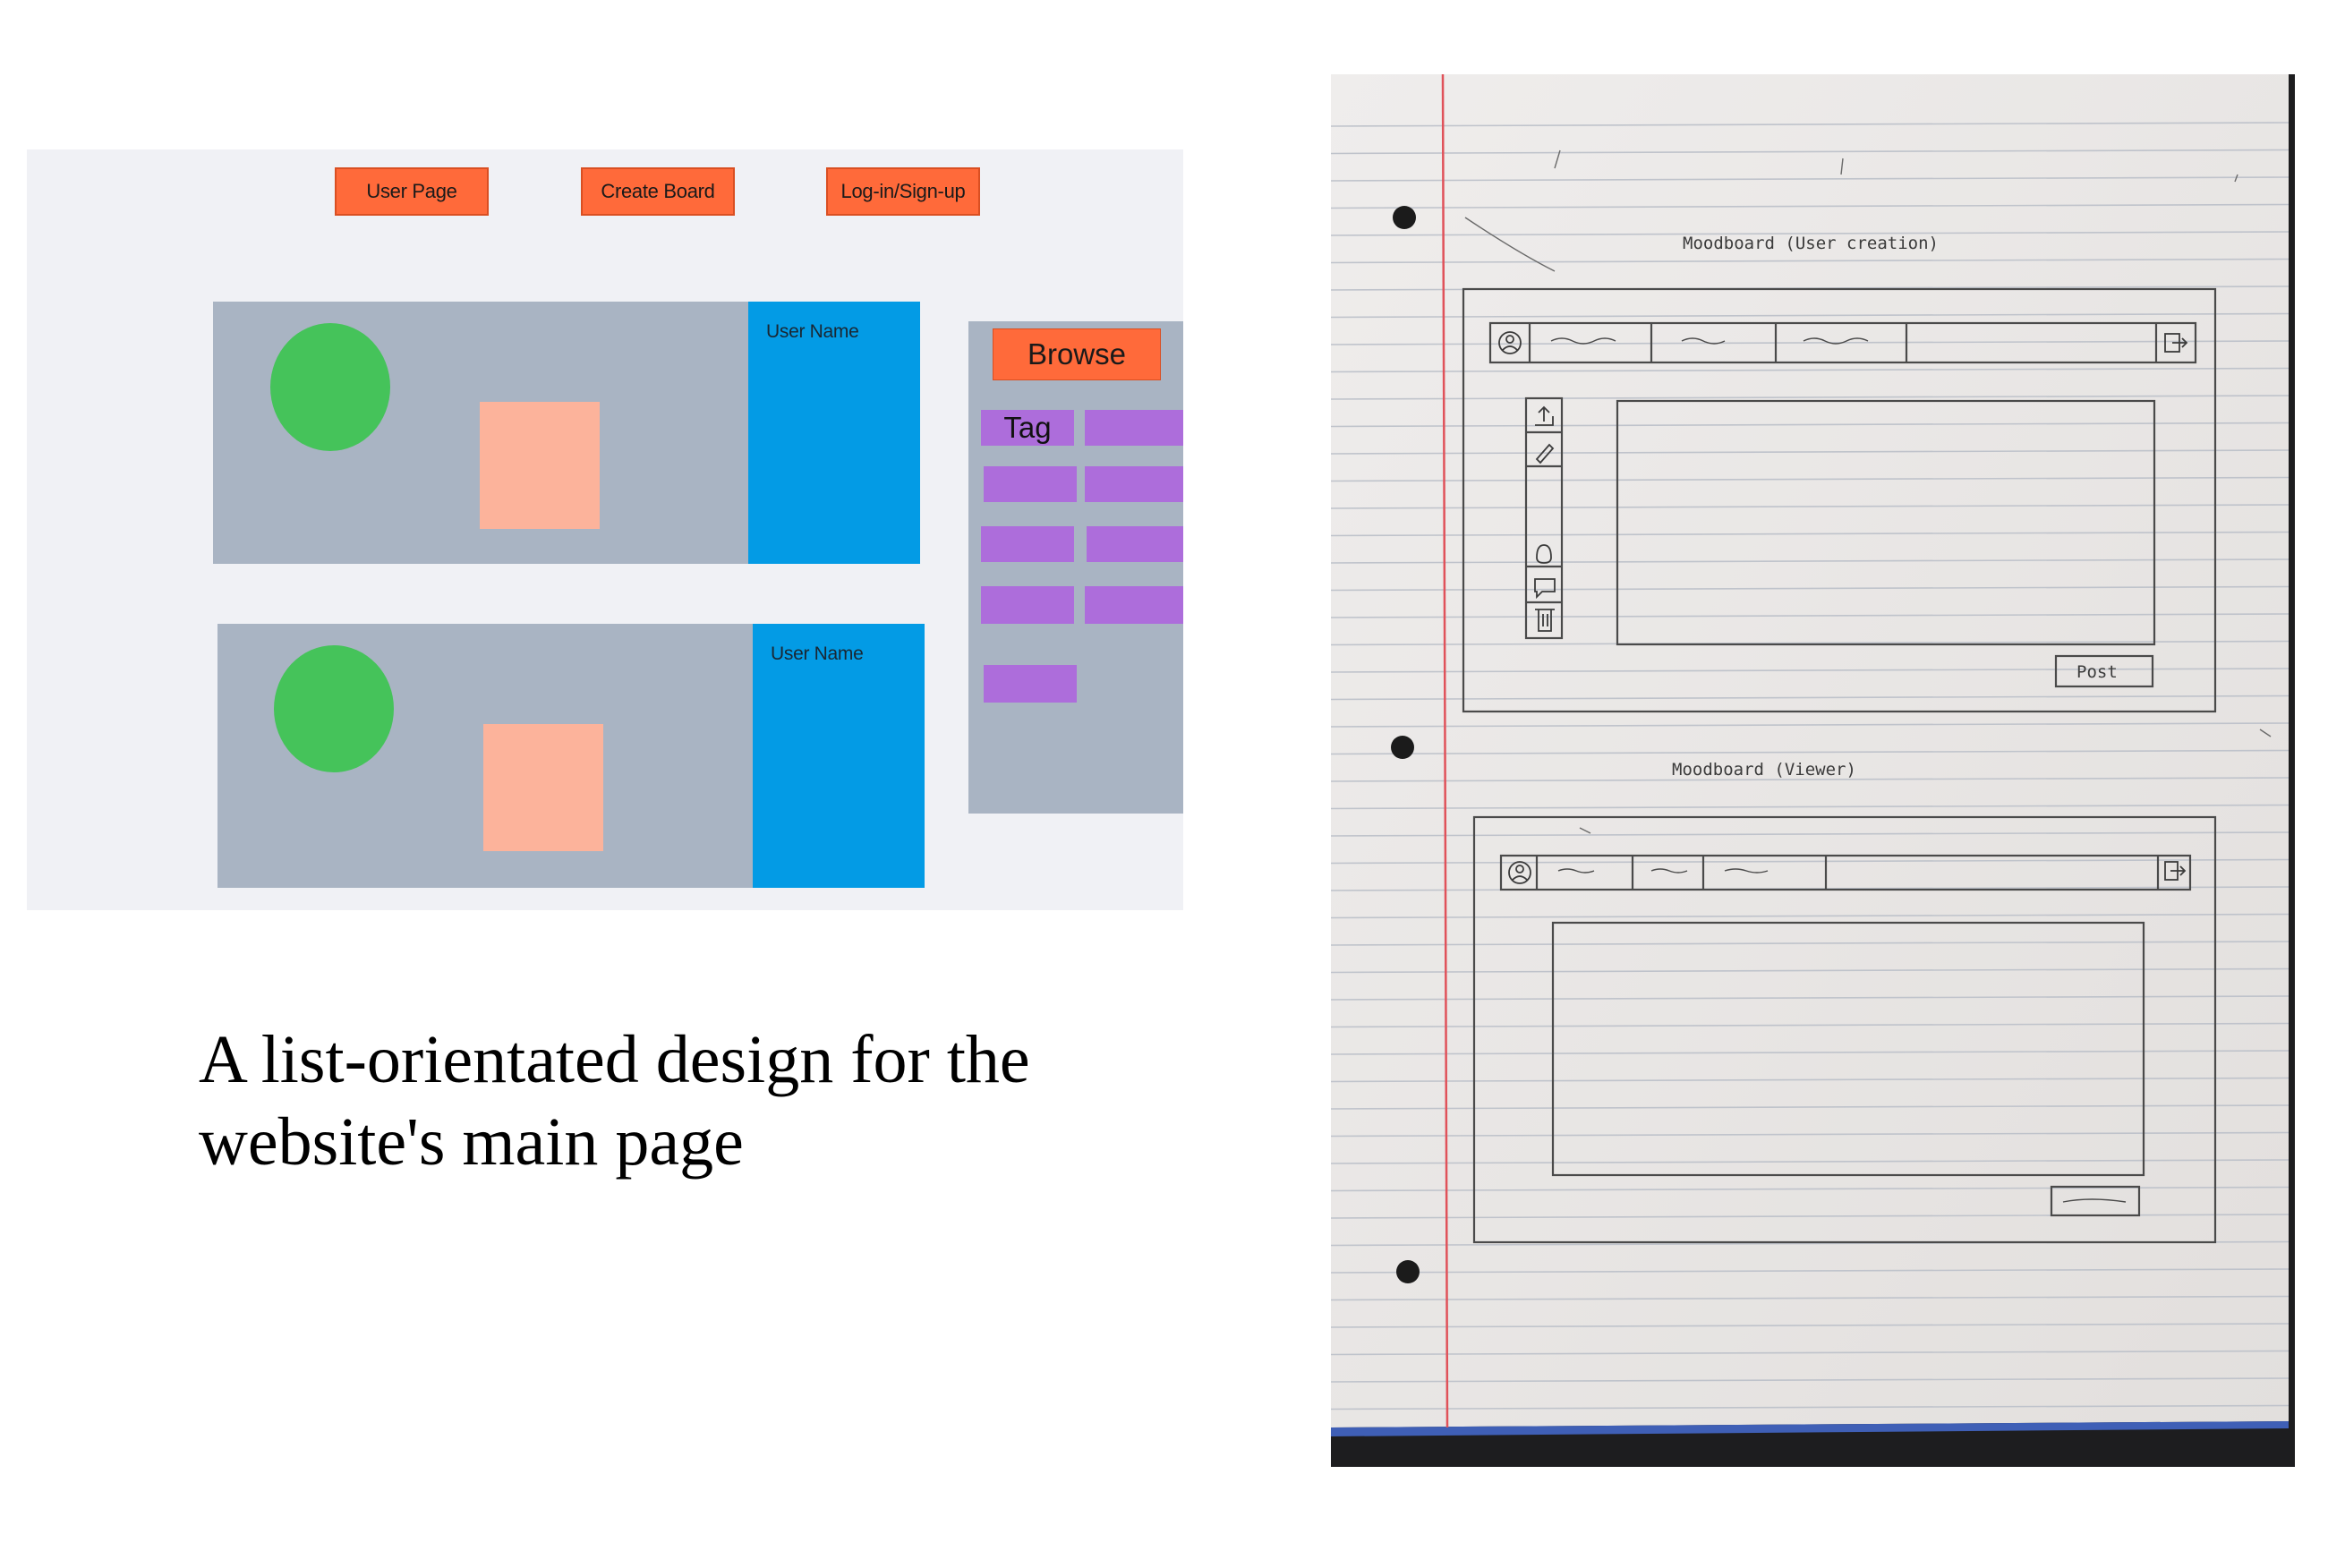  Describe the element at coordinates (2097, 672) in the screenshot. I see `sketch-post-label: Post` at that location.